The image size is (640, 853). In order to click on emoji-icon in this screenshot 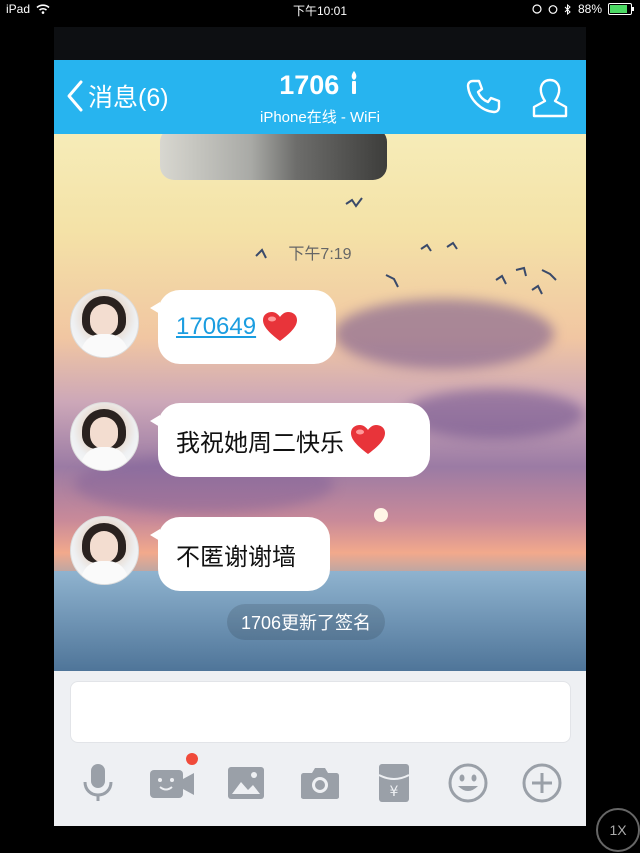, I will do `click(468, 783)`.